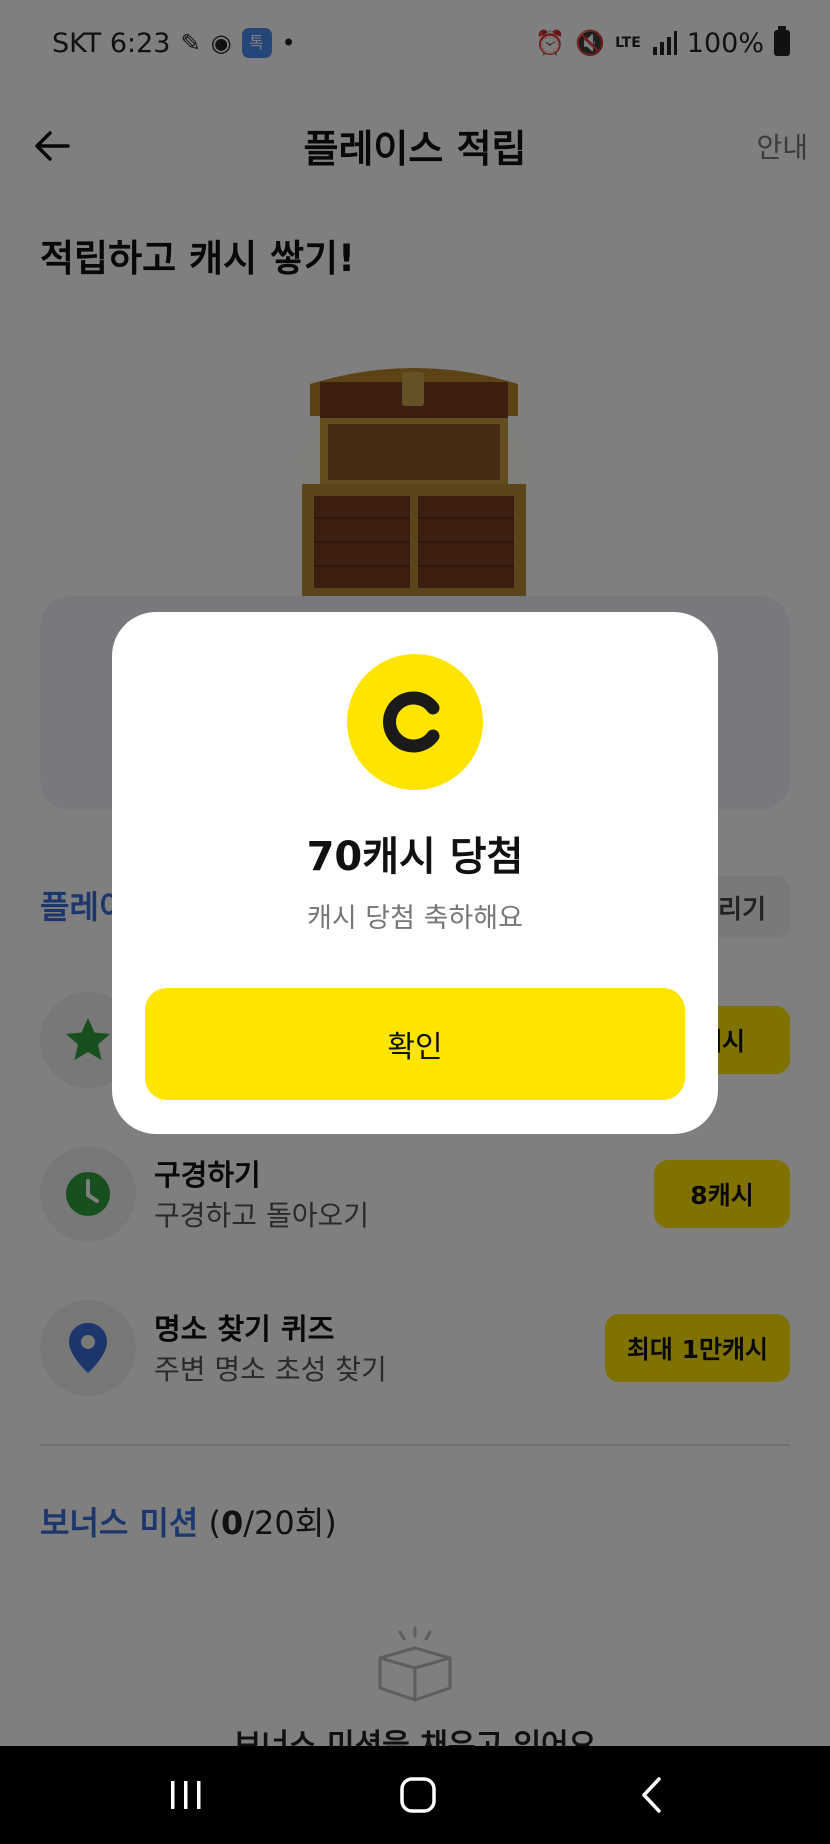 This screenshot has height=1844, width=830. What do you see at coordinates (415, 1044) in the screenshot?
I see `confirm-button: 확인` at bounding box center [415, 1044].